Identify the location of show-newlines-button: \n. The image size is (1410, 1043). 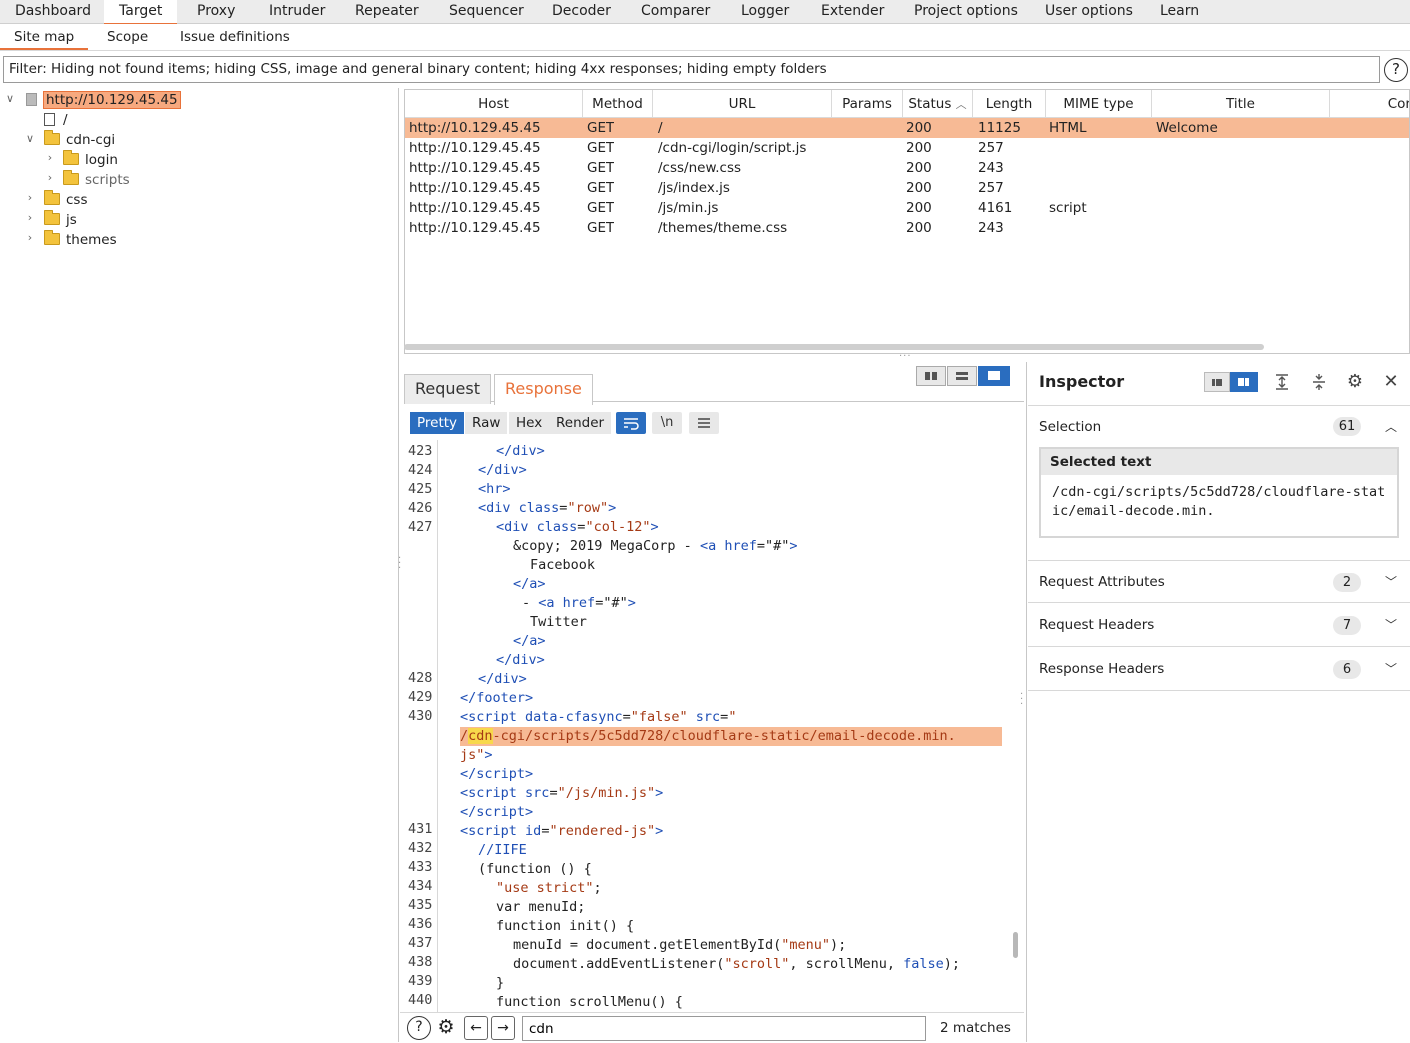
(667, 423).